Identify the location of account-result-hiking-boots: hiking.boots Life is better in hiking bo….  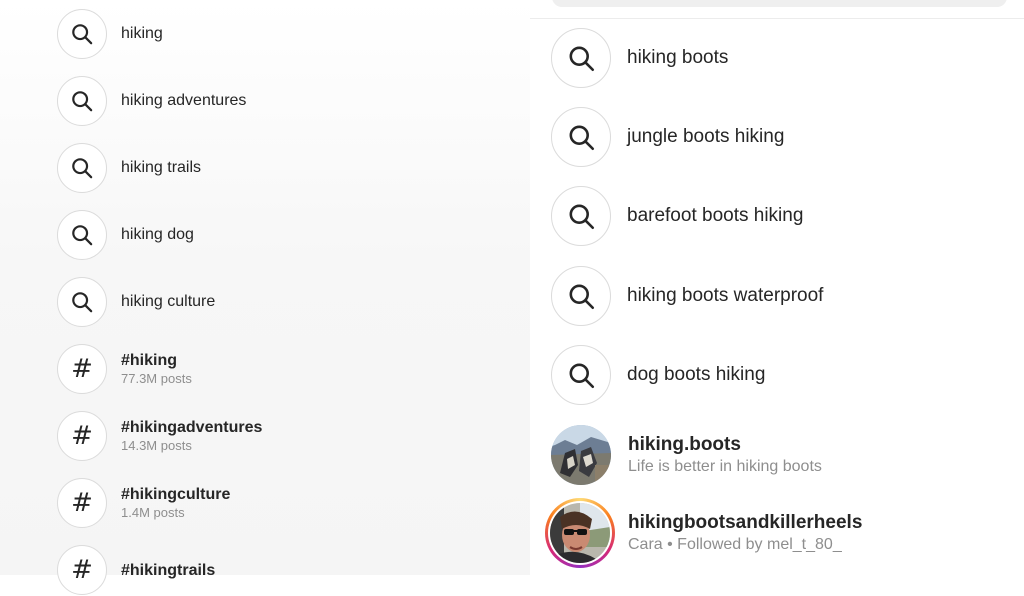
(686, 455).